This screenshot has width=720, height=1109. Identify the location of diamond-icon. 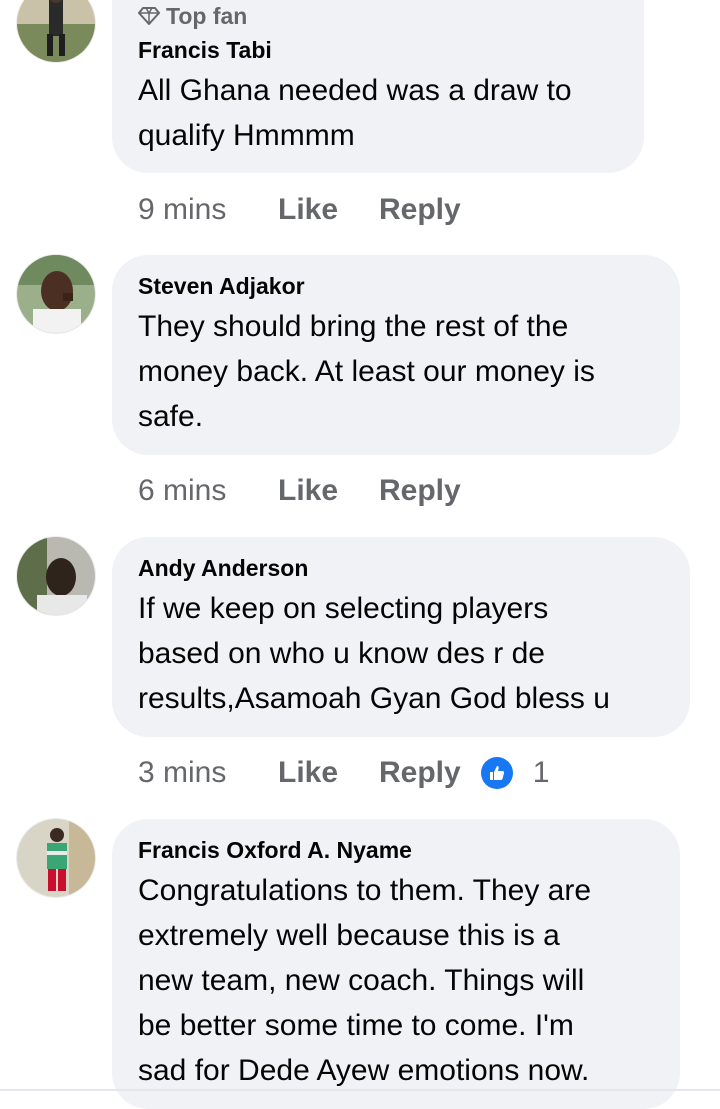
(149, 16).